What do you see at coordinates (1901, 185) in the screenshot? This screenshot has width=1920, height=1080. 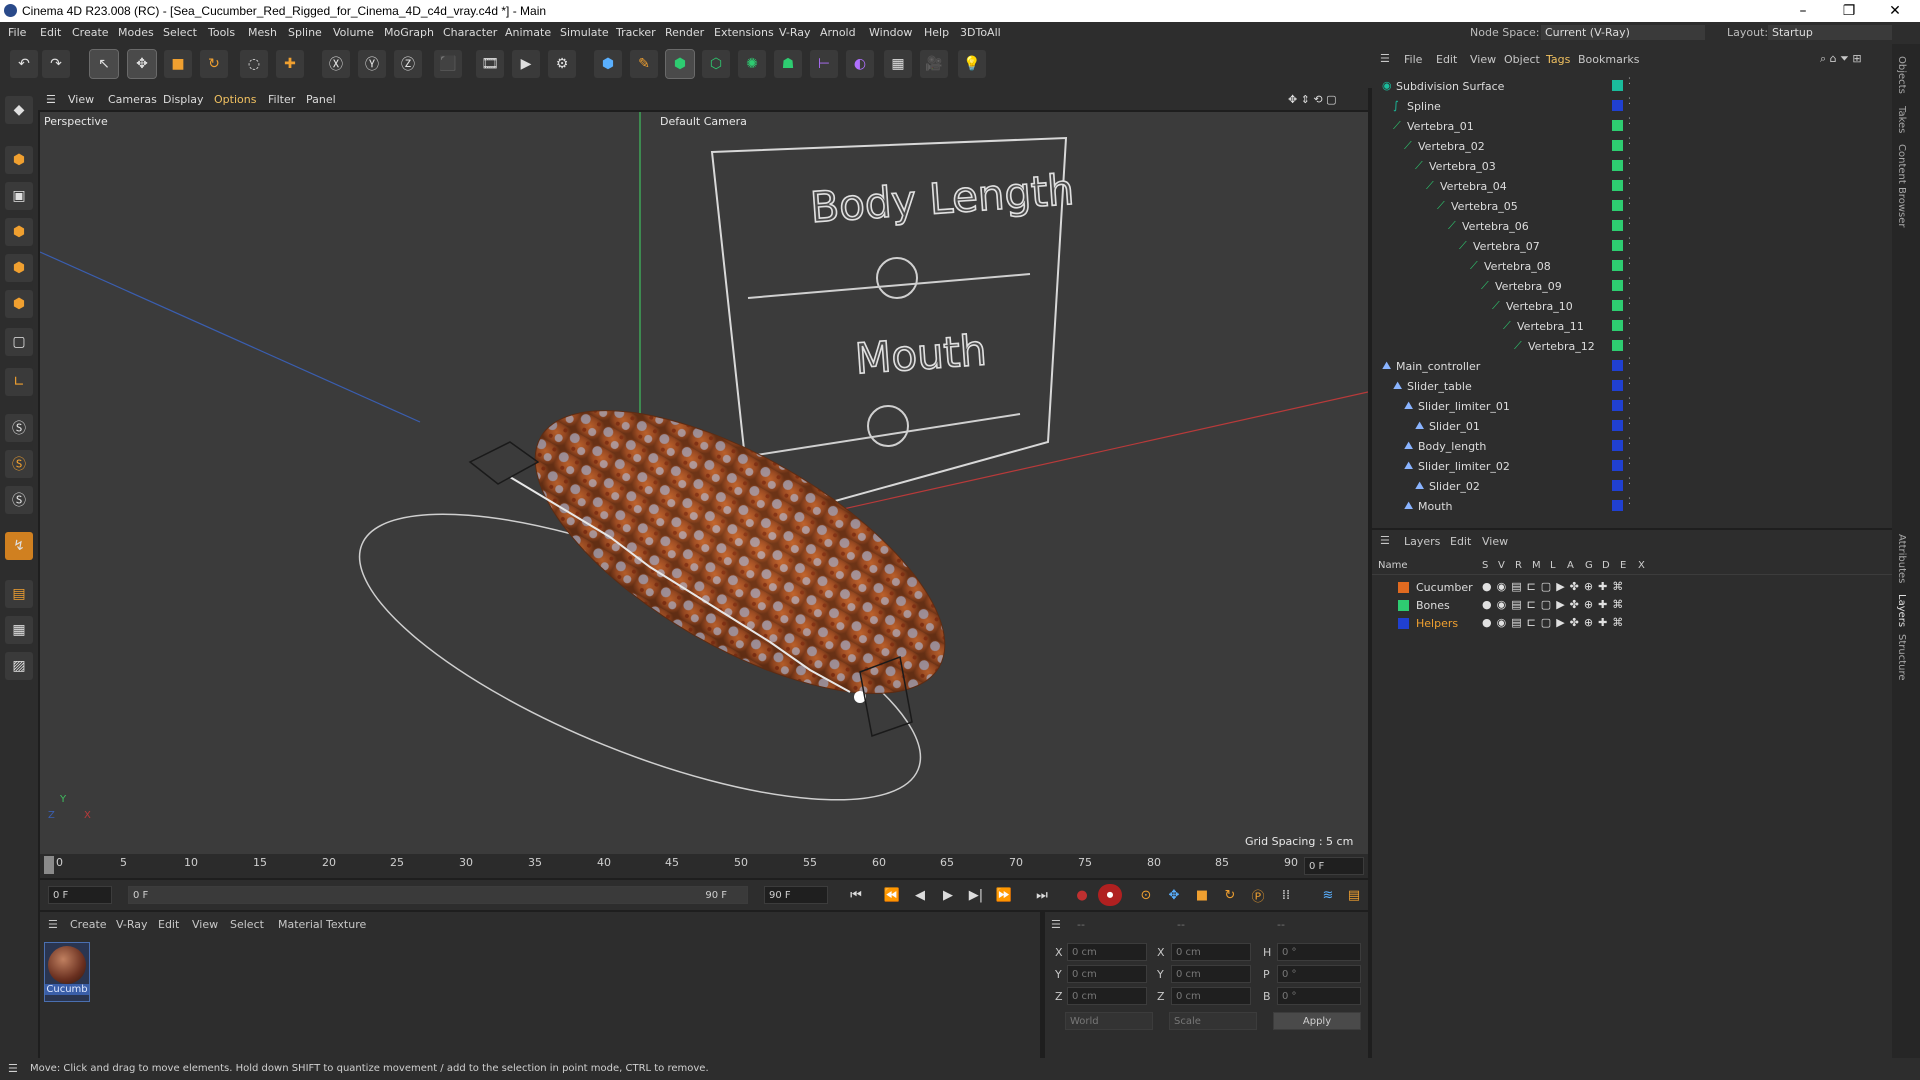 I see `side-tab-content-browser: Content Browser` at bounding box center [1901, 185].